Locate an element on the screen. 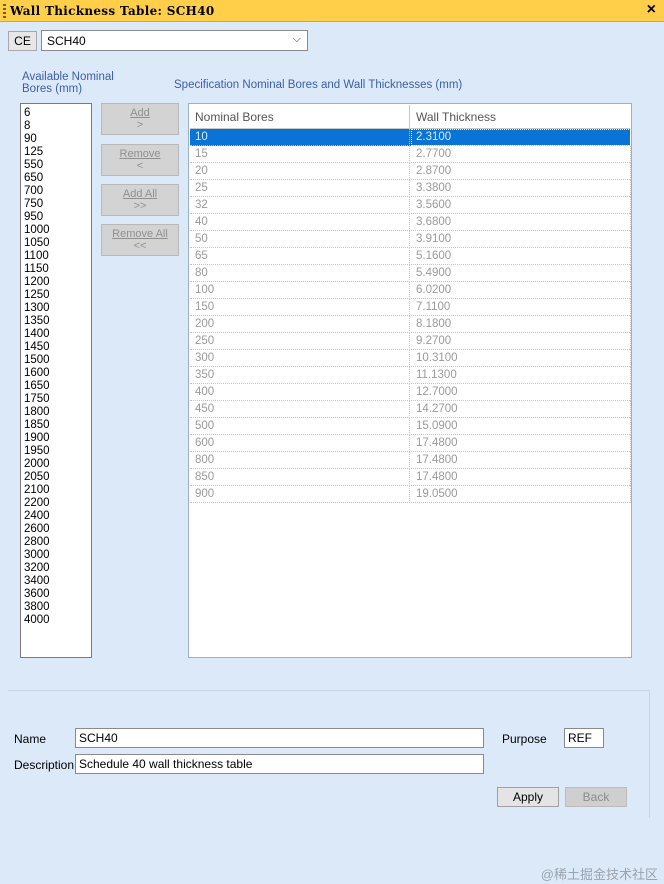 This screenshot has height=884, width=664. remove-button: Remove < is located at coordinates (140, 160).